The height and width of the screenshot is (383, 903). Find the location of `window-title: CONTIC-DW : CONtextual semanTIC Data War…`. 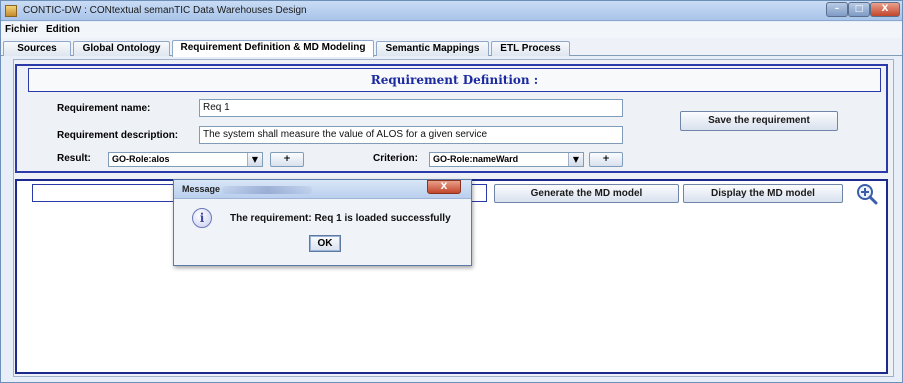

window-title: CONTIC-DW : CONtextual semanTIC Data War… is located at coordinates (165, 10).